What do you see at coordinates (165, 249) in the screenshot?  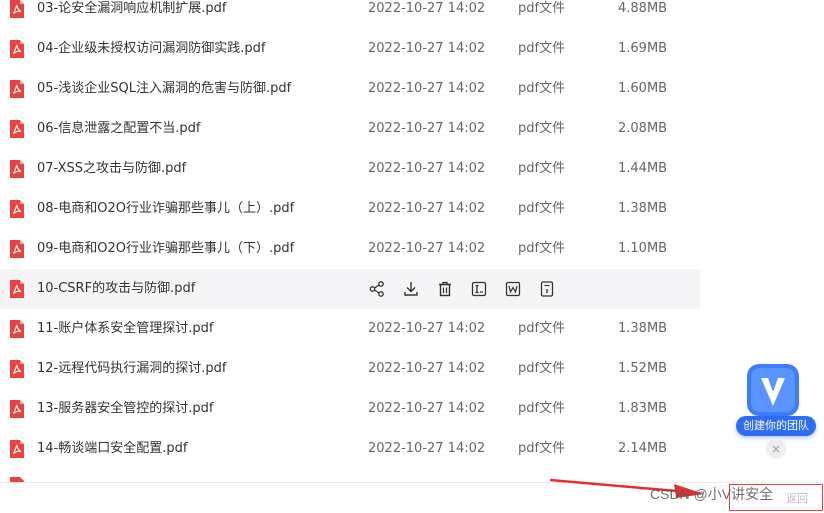 I see `file-name: 09-电商和O2O行业诈骗那些事儿（下）.pdf` at bounding box center [165, 249].